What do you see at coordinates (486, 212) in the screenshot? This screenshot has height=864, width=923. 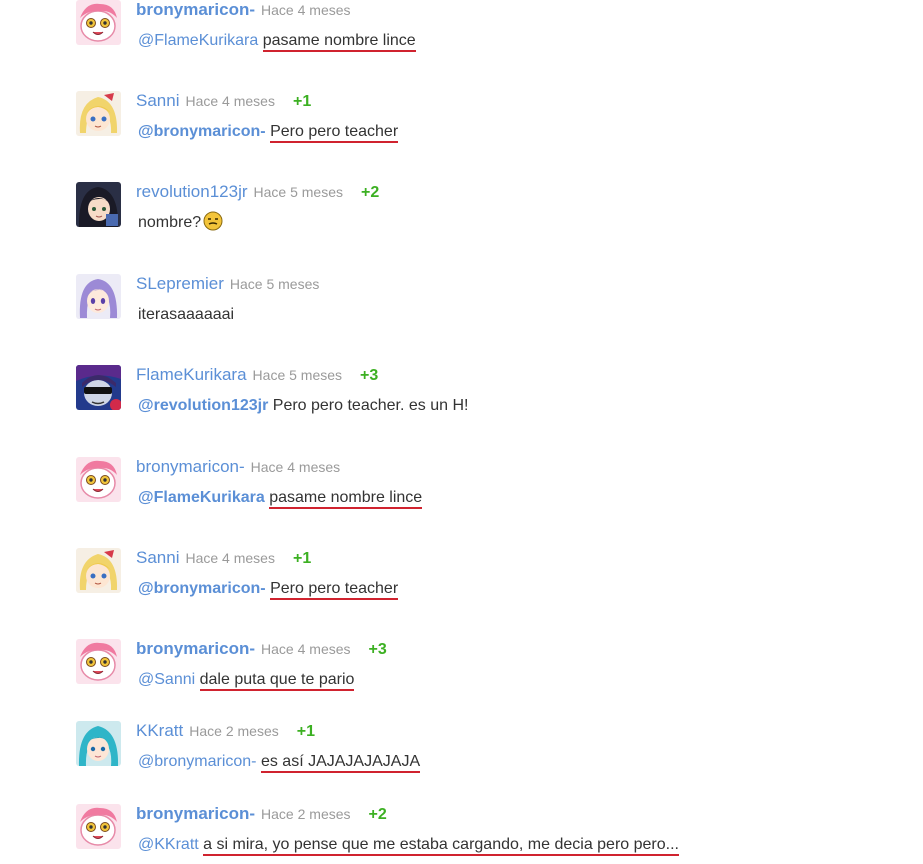 I see `comment-item: revolution123jr Hace 5 meses +2 nombre?` at bounding box center [486, 212].